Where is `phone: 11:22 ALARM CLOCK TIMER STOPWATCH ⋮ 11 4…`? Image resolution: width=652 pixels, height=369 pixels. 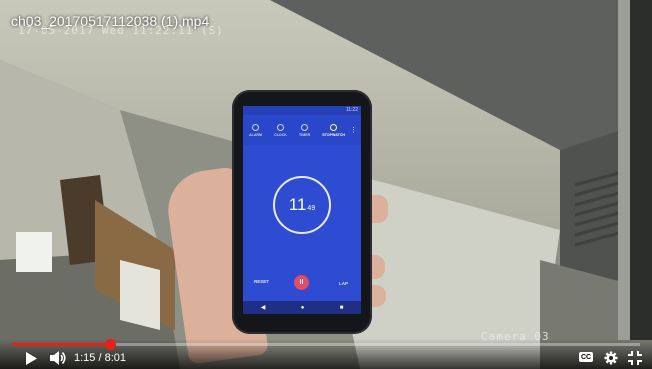 phone: 11:22 ALARM CLOCK TIMER STOPWATCH ⋮ 11 4… is located at coordinates (302, 212).